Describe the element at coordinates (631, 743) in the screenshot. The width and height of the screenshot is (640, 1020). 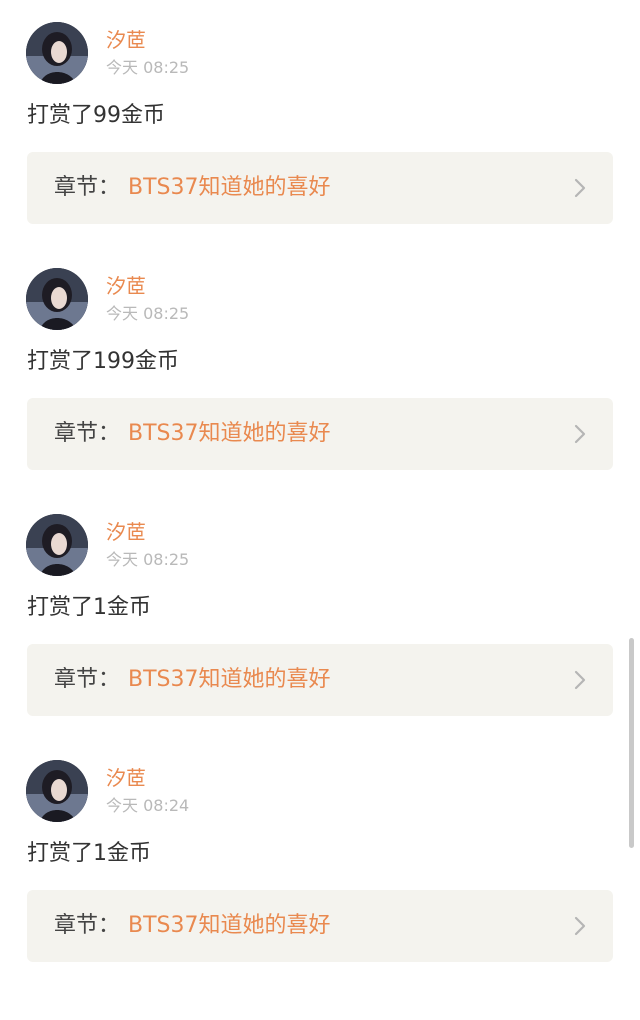
I see `scrollbar` at that location.